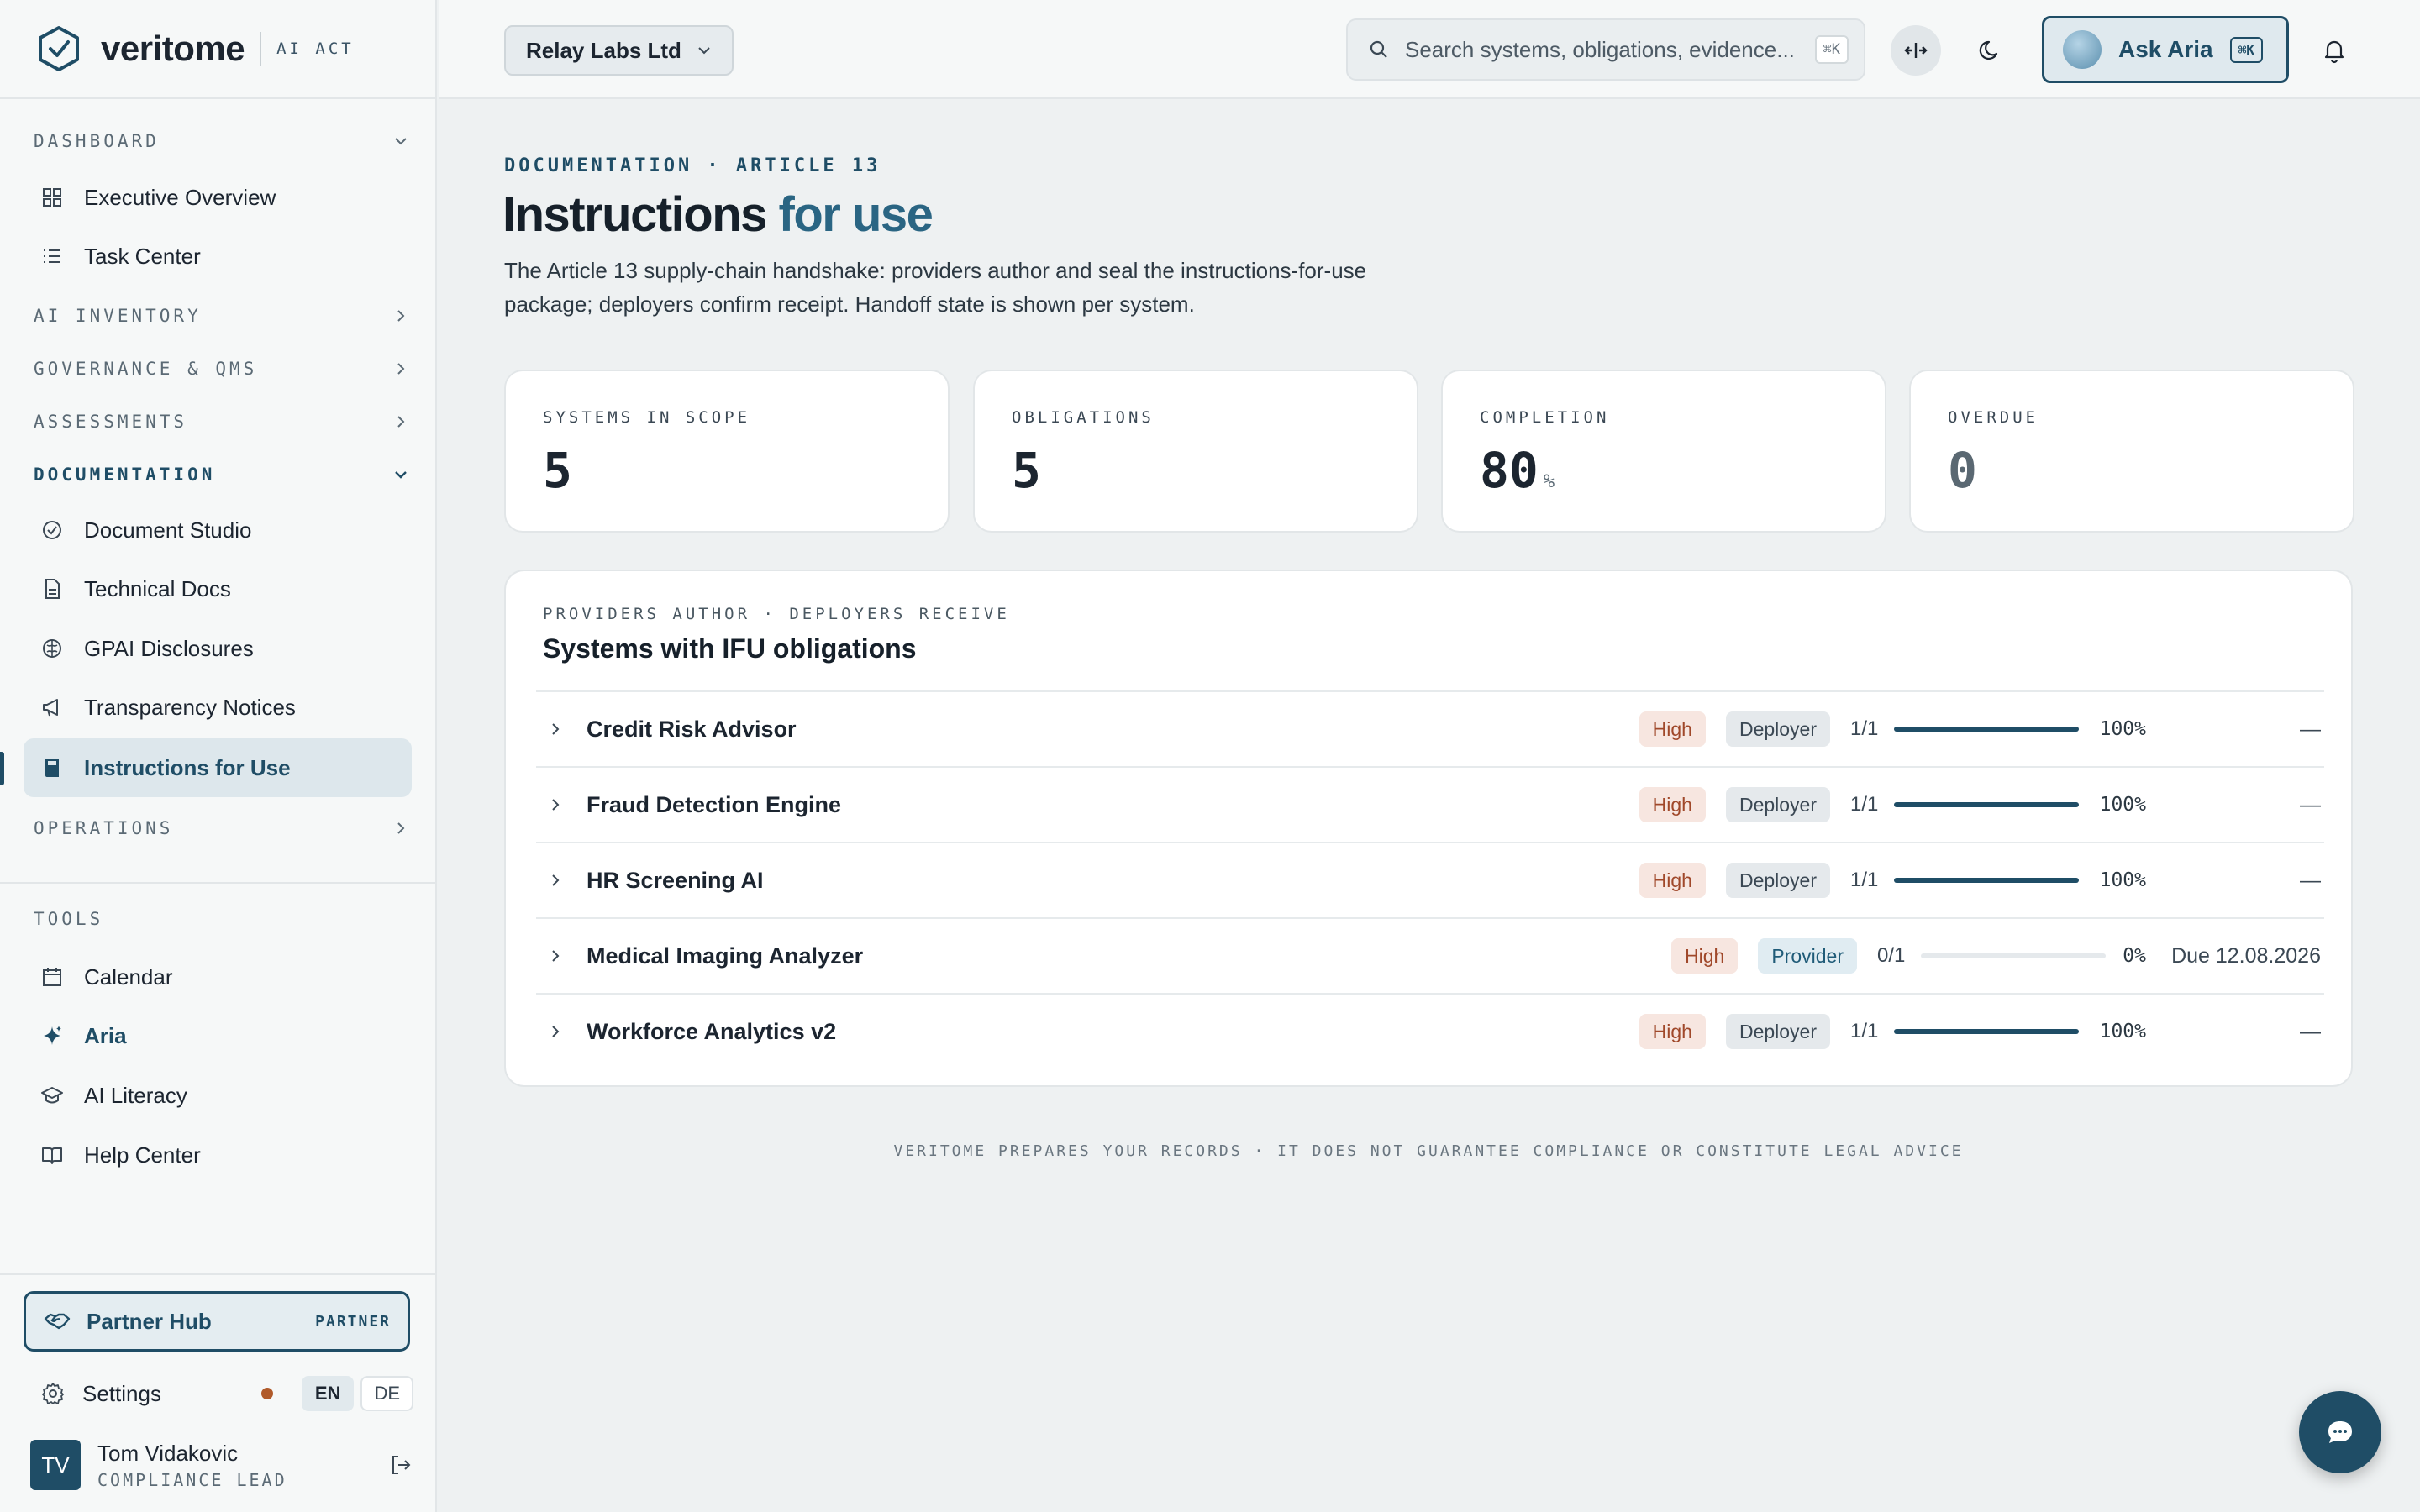 The image size is (2420, 1512). I want to click on brain-icon, so click(52, 648).